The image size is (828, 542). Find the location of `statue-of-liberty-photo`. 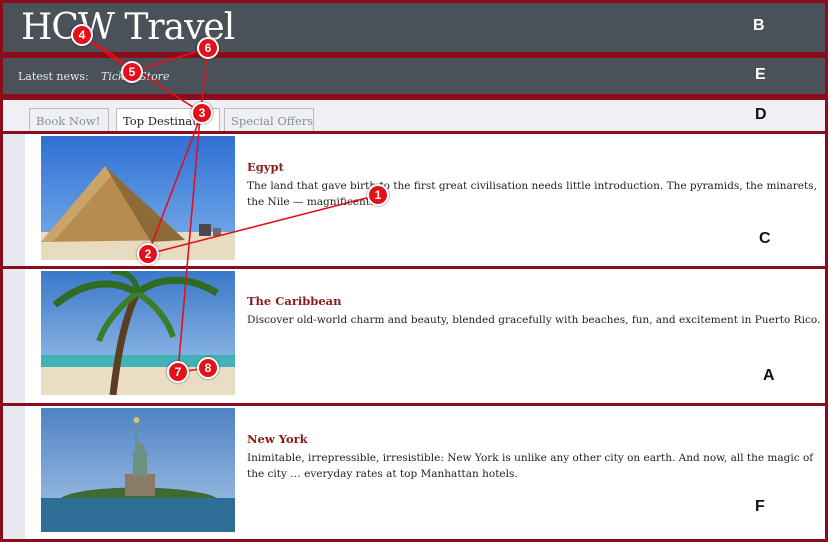

statue-of-liberty-photo is located at coordinates (138, 470).